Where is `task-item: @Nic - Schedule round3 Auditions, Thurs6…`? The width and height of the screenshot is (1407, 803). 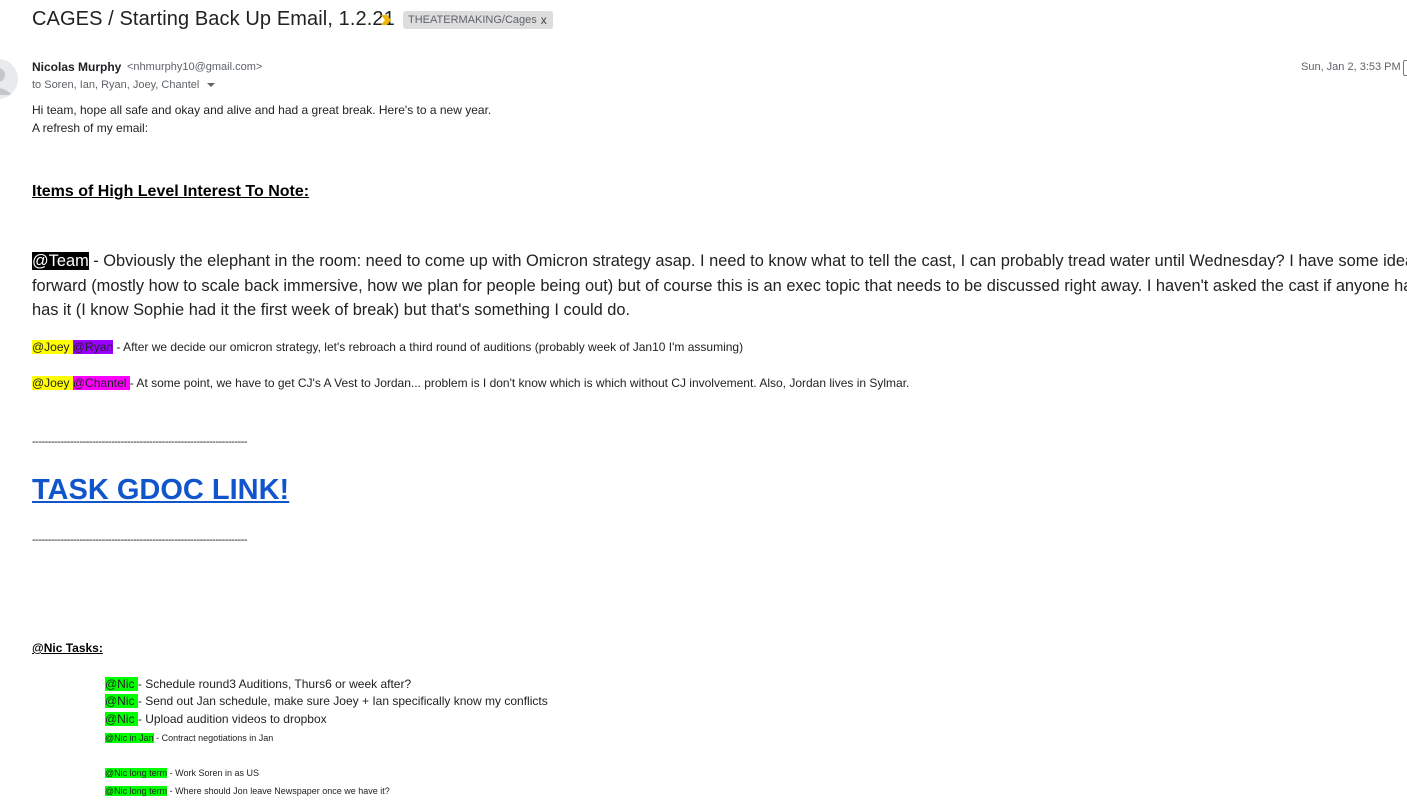
task-item: @Nic - Schedule round3 Auditions, Thurs6… is located at coordinates (258, 684).